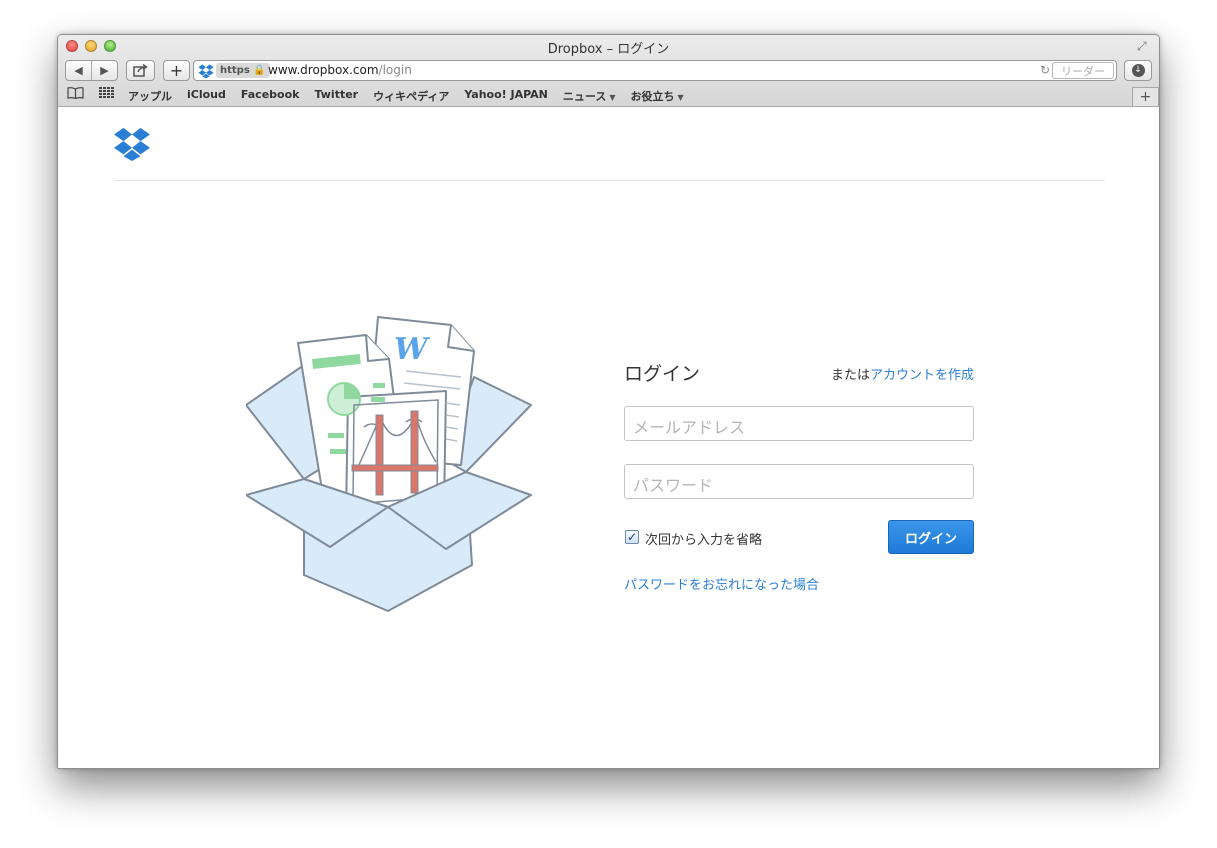  I want to click on header-divider, so click(609, 180).